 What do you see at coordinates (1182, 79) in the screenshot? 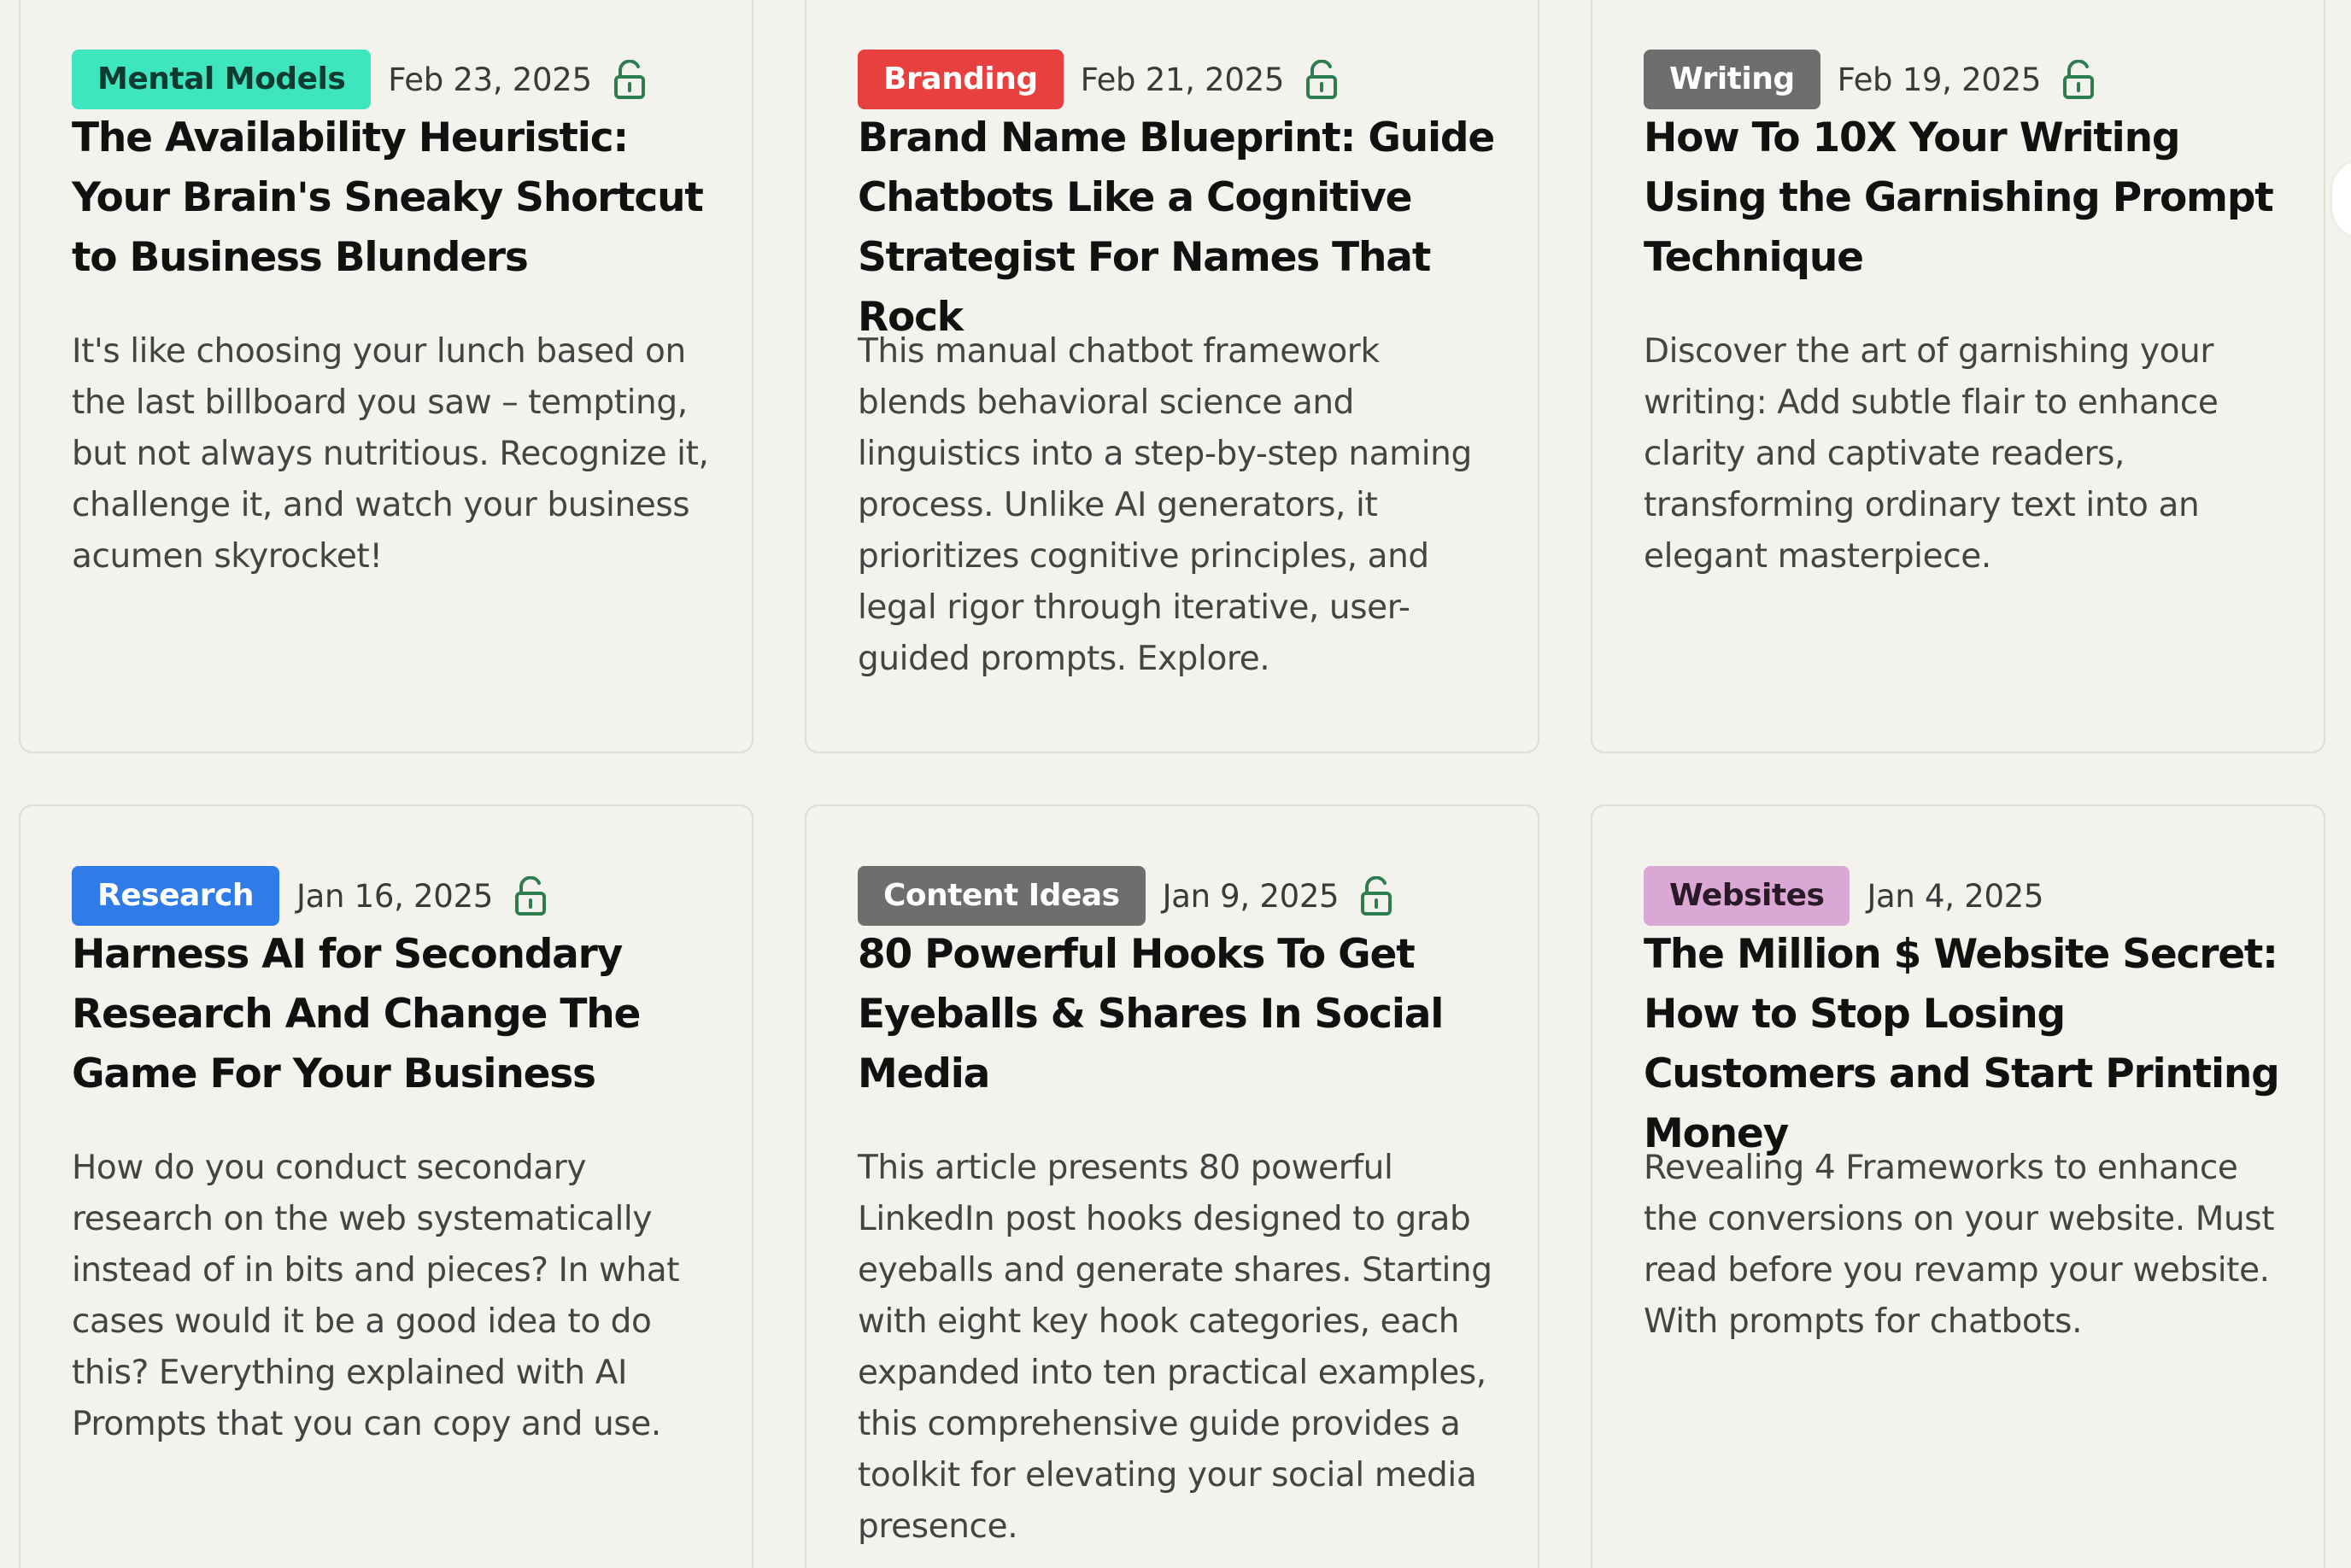
I see `publish-date: Feb 21, 2025` at bounding box center [1182, 79].